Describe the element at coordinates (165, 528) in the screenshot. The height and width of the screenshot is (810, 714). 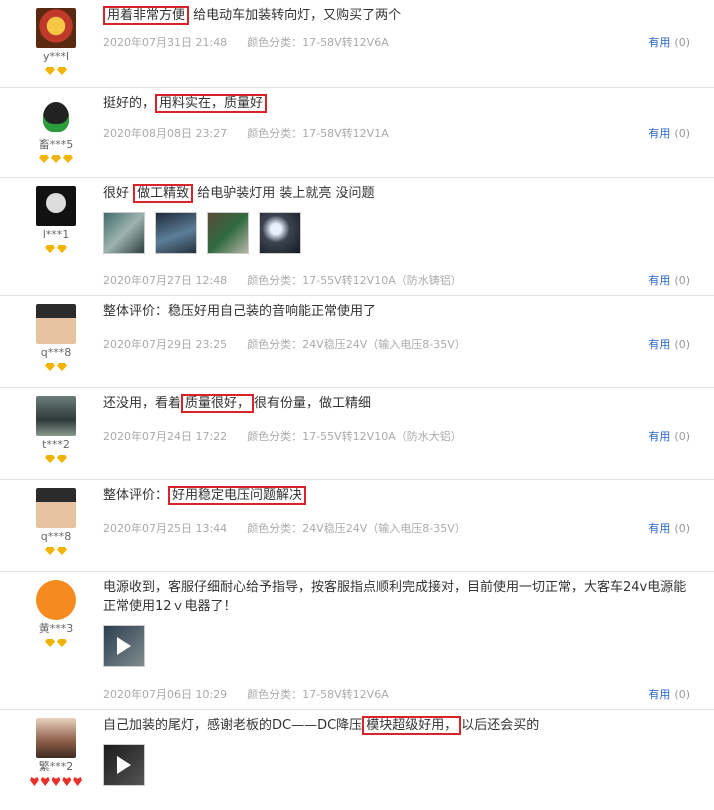
I see `review-date: 2020年07月25日 13:44` at that location.